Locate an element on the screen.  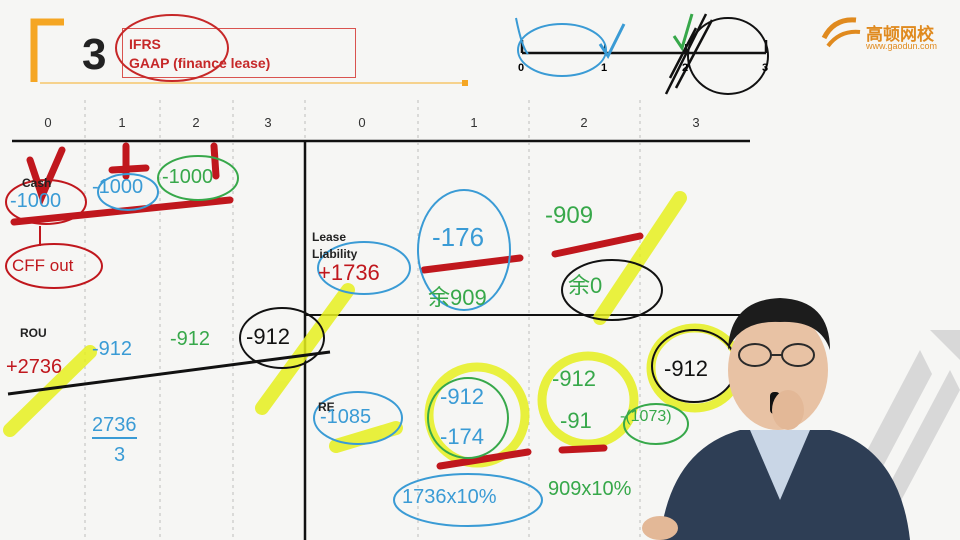
rou-value-1: -912 is located at coordinates (112, 349).